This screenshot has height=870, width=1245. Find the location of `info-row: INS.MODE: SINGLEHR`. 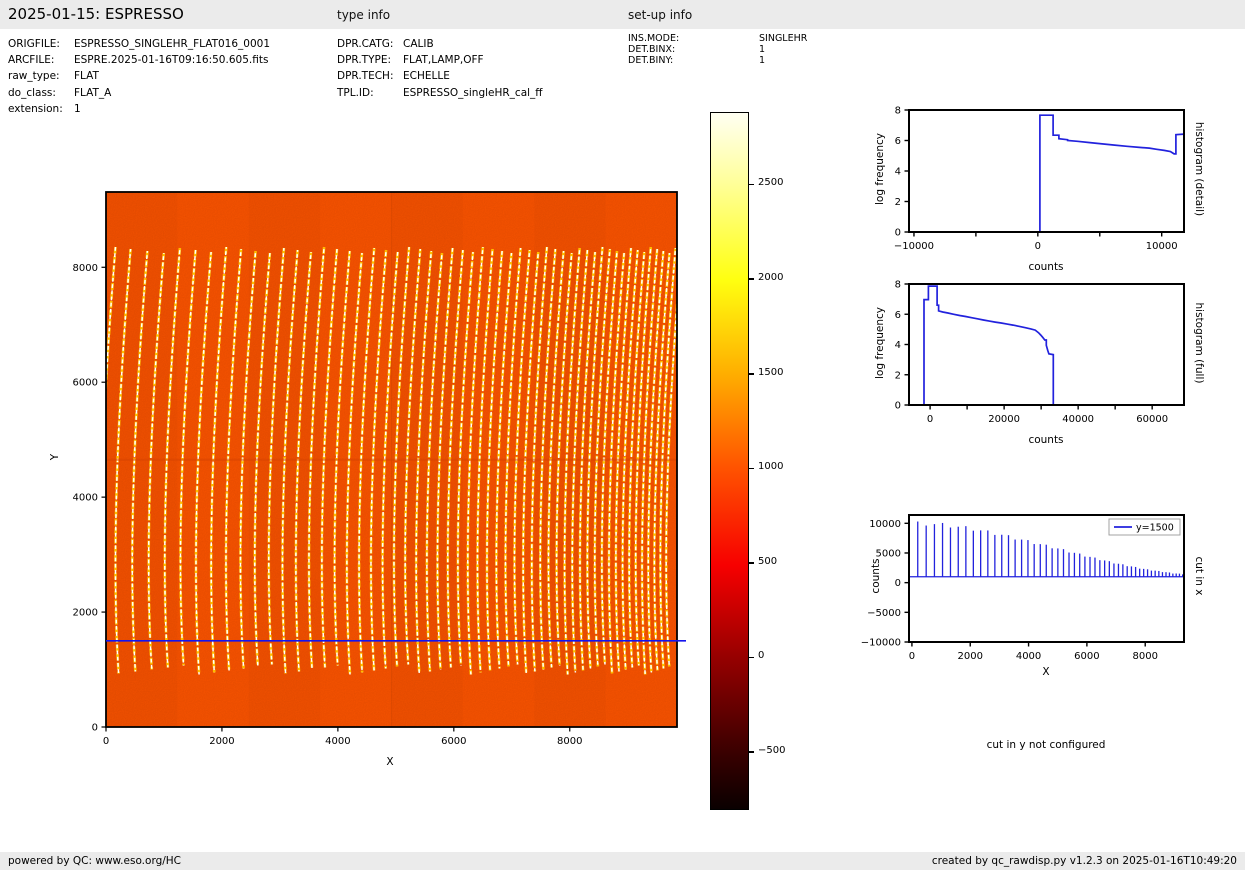

info-row: INS.MODE: SINGLEHR is located at coordinates (717, 38).